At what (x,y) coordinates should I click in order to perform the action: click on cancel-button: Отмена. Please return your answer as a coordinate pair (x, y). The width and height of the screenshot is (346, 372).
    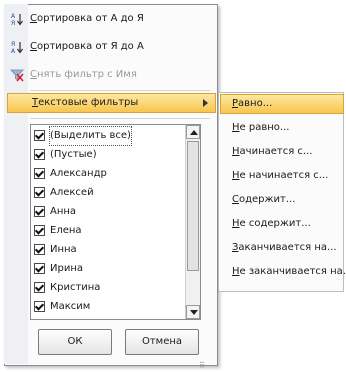
    Looking at the image, I should click on (162, 342).